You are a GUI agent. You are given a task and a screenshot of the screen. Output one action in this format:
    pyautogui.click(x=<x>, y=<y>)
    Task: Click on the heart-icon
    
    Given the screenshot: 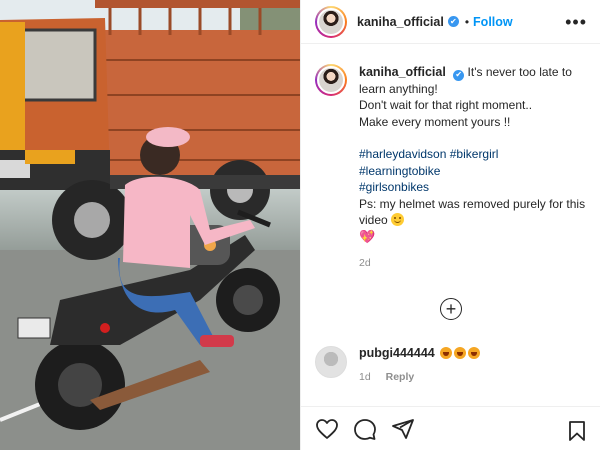 What is the action you would take?
    pyautogui.click(x=327, y=429)
    